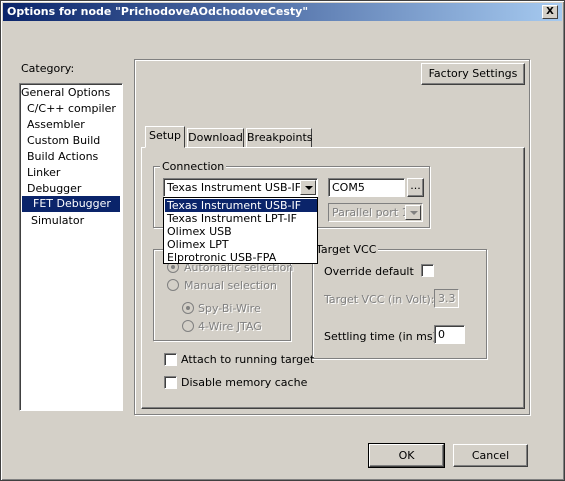  I want to click on parallel-port-value: Parallel port 1, so click(370, 212).